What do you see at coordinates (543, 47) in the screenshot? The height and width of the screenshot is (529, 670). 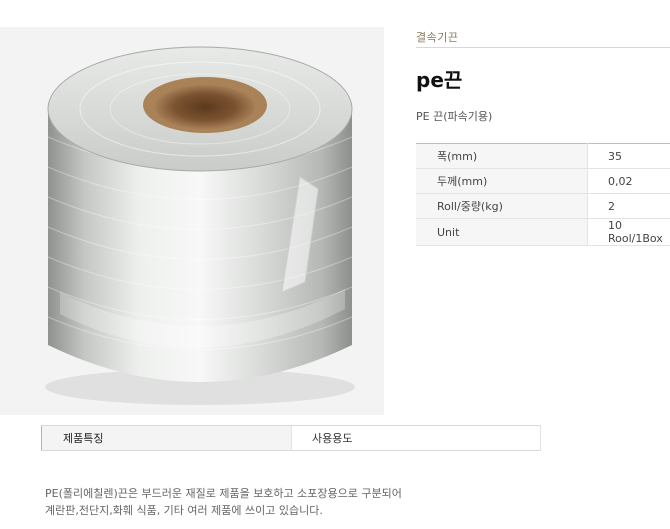 I see `divider` at bounding box center [543, 47].